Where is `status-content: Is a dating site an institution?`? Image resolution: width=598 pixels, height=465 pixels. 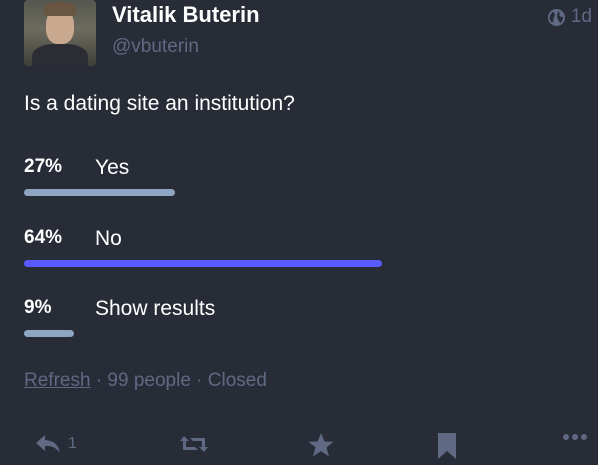 status-content: Is a dating site an institution? is located at coordinates (159, 103).